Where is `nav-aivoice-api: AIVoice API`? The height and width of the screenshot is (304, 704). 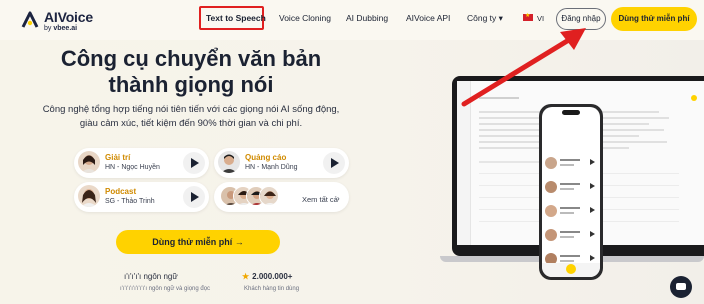
nav-aivoice-api: AIVoice API is located at coordinates (428, 18).